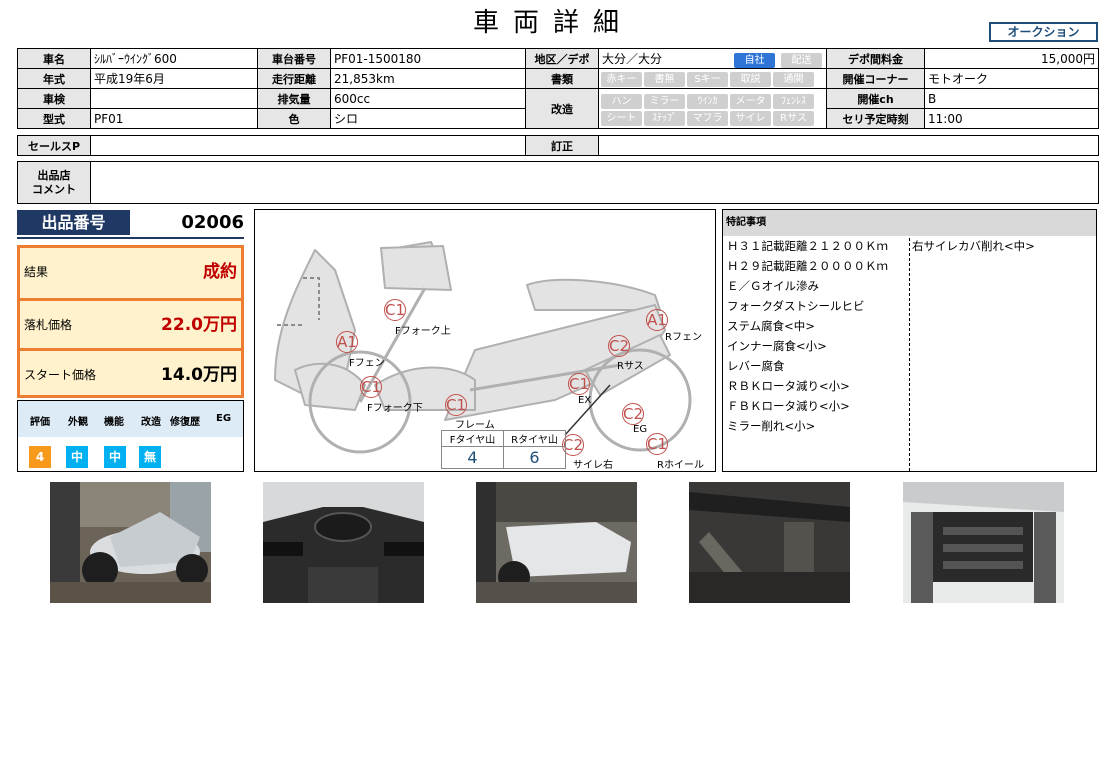  What do you see at coordinates (712, 108) in the screenshot?
I see `modification-chips: ハン ミラー ｳｲﾝｶ メータ ﾌｪﾝﾚｽ シート ｽﾃｯﾌﾟ マフラ サイレ Rサス` at bounding box center [712, 108].